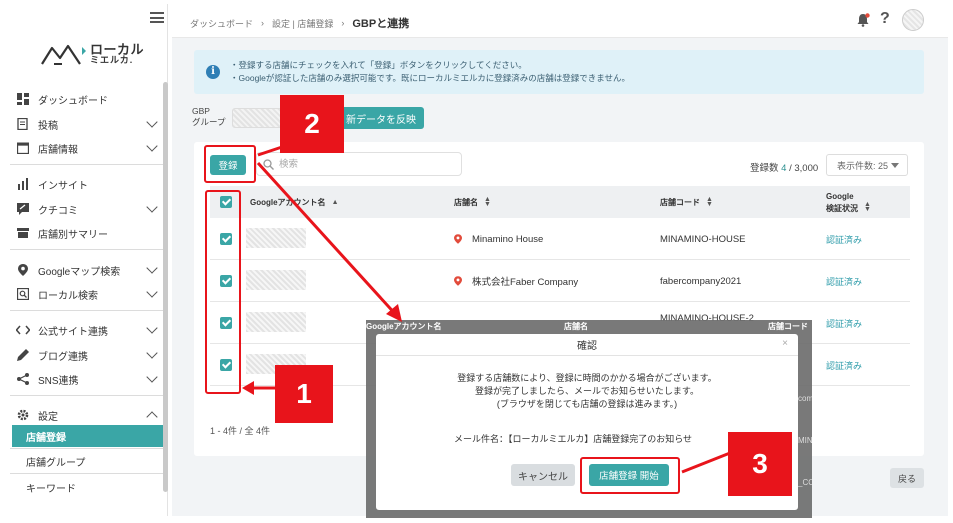 This screenshot has height=523, width=953. I want to click on dialog-mail-subject: メール件名：【ローカルミエルカ】店舗登録完了のお知らせ, so click(573, 439).